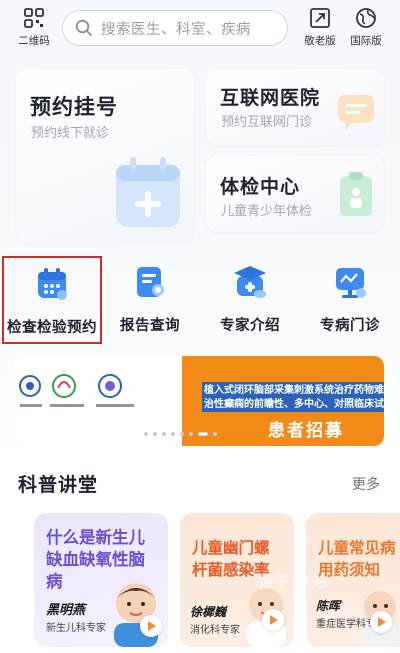  Describe the element at coordinates (294, 390) in the screenshot. I see `banner-line-1: 植入式闭环脑部采集刺激系统治疗药物难` at that location.